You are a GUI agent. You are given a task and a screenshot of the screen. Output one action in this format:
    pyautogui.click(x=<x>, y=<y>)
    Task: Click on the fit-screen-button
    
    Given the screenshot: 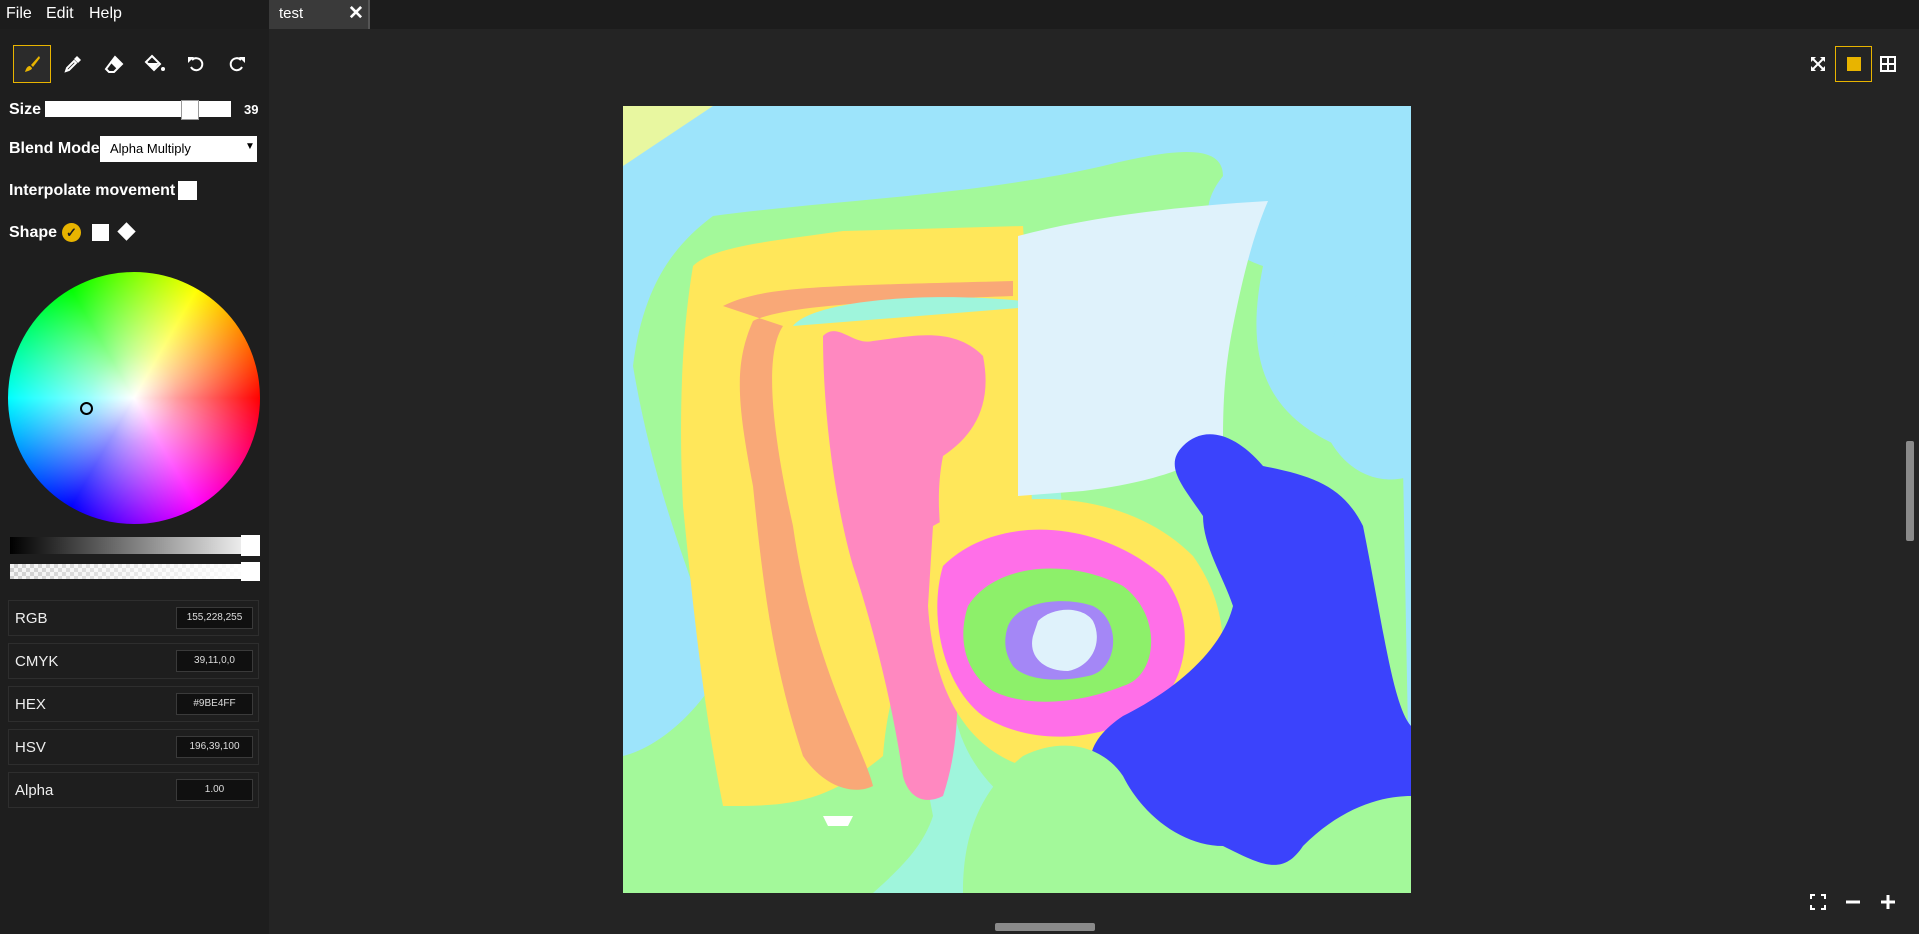 What is the action you would take?
    pyautogui.click(x=1818, y=64)
    